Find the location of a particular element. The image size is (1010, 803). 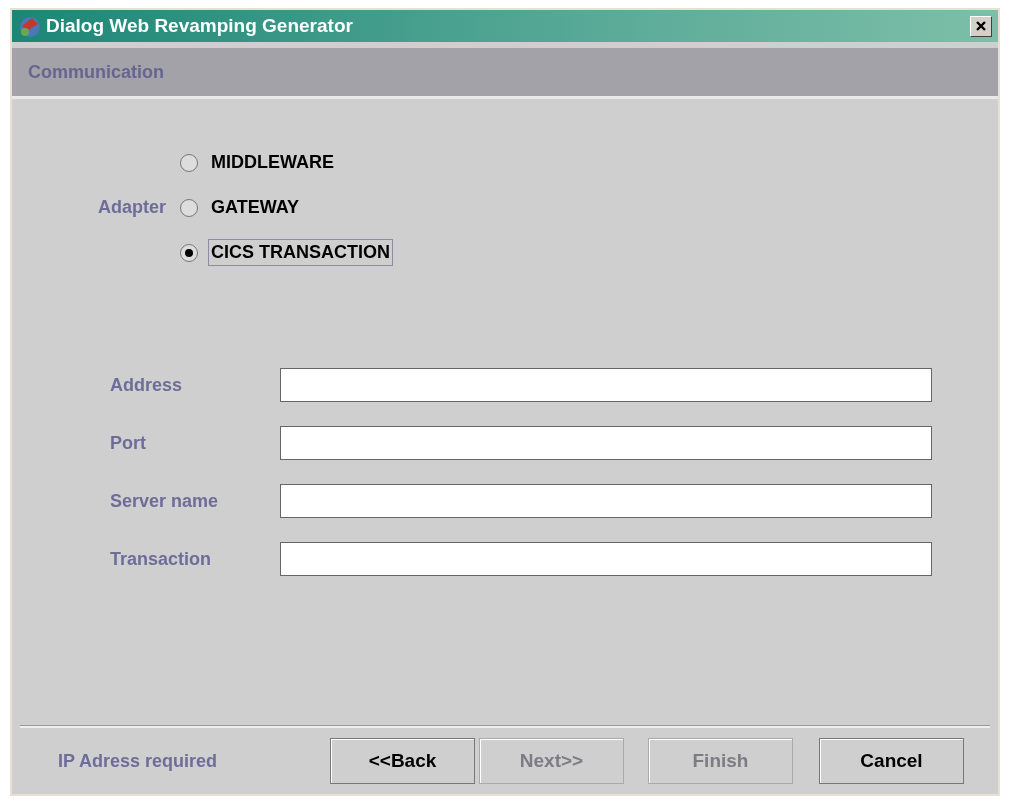

field-label: Address is located at coordinates (147, 385).